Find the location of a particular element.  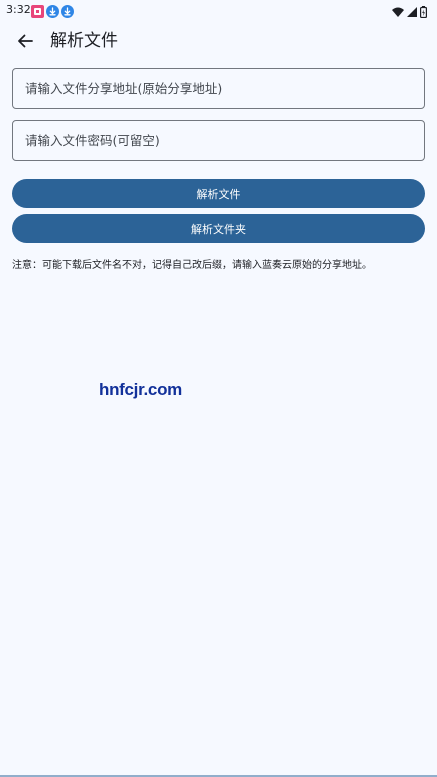

password-field is located at coordinates (218, 140).